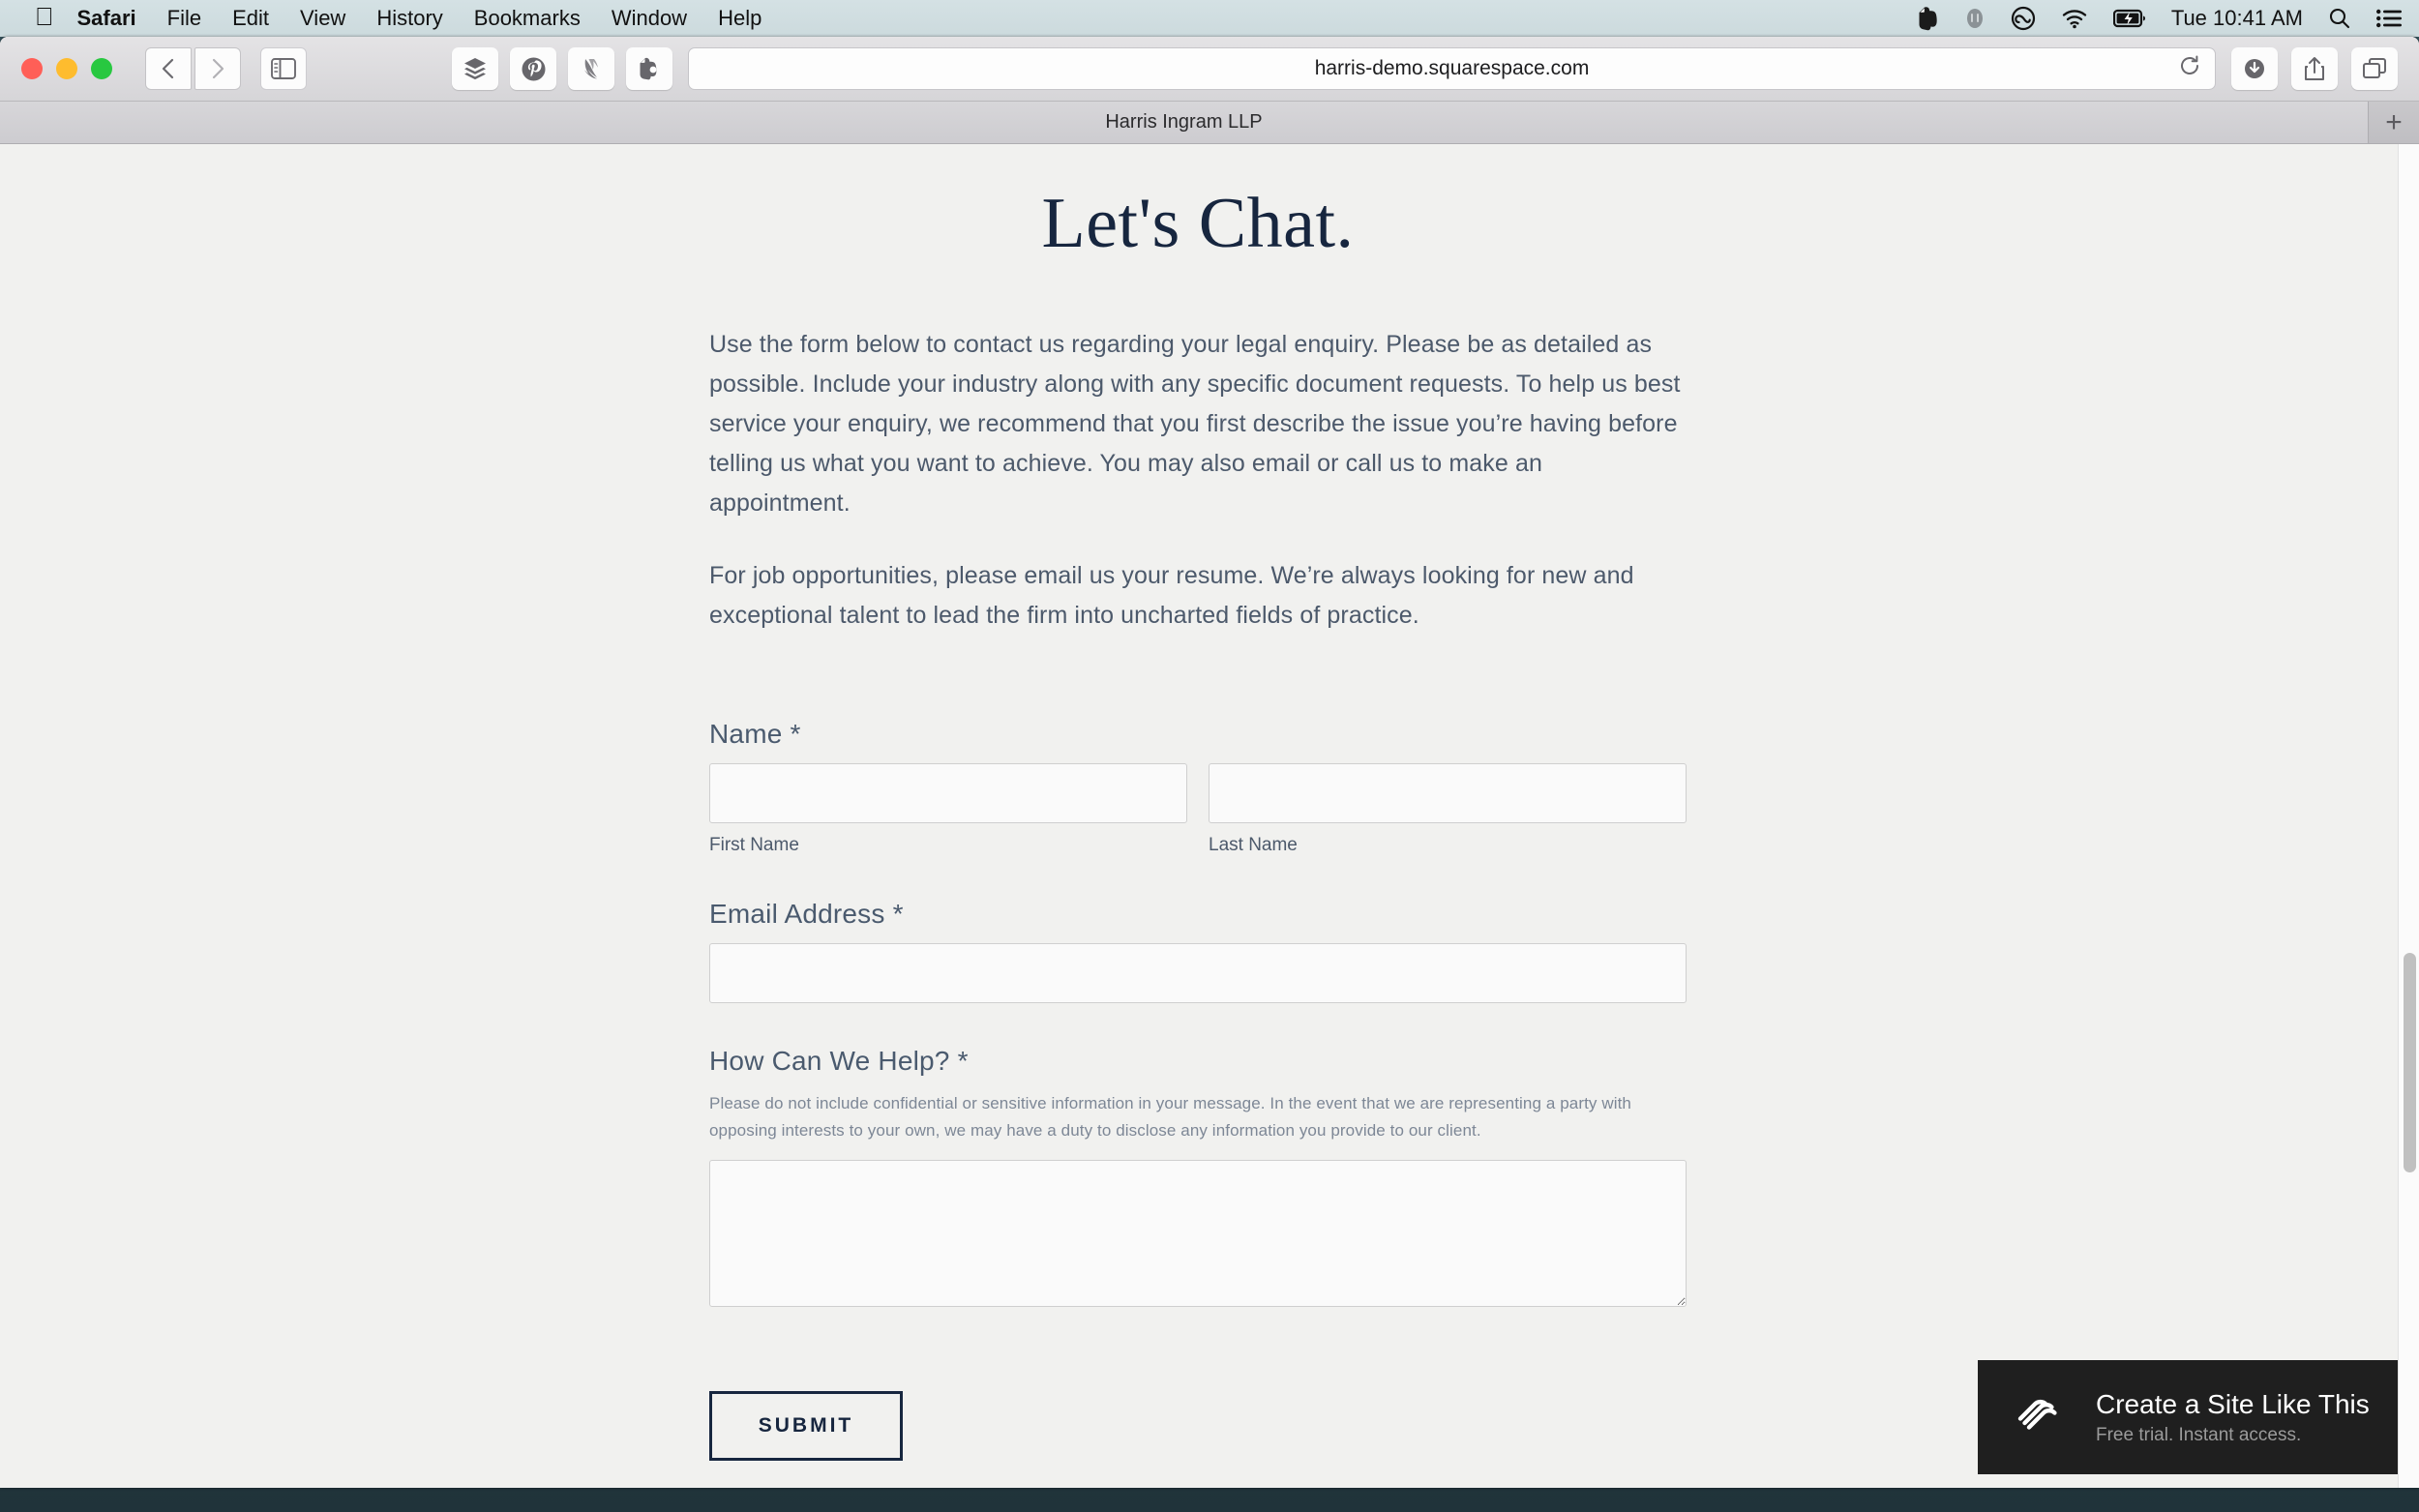  Describe the element at coordinates (32, 68) in the screenshot. I see `close-window-button` at that location.